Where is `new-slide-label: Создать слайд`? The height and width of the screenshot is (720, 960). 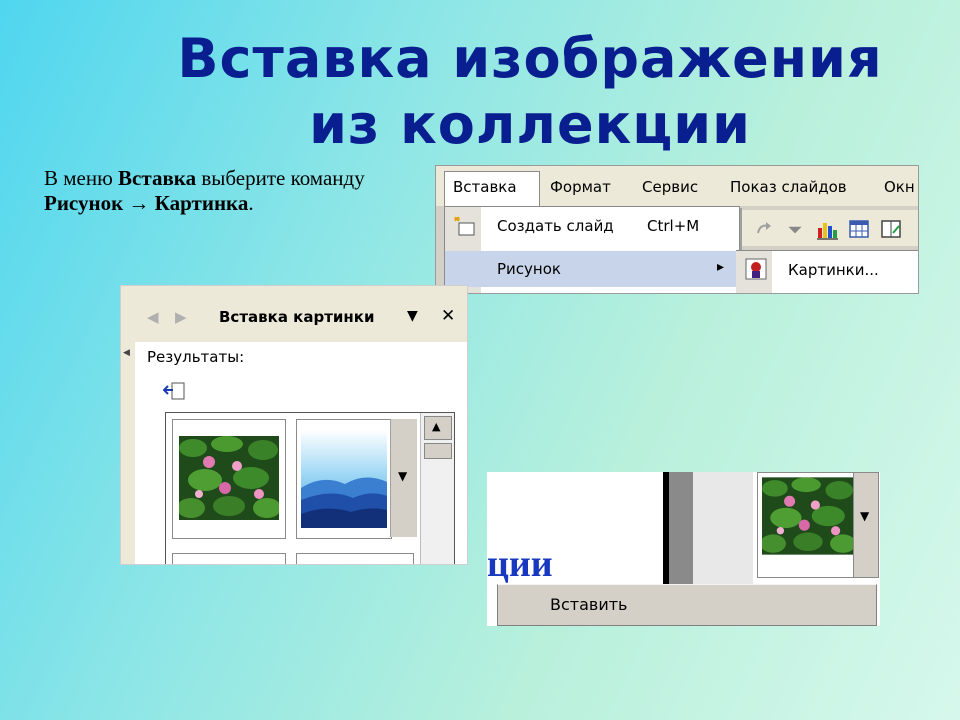 new-slide-label: Создать слайд is located at coordinates (555, 226).